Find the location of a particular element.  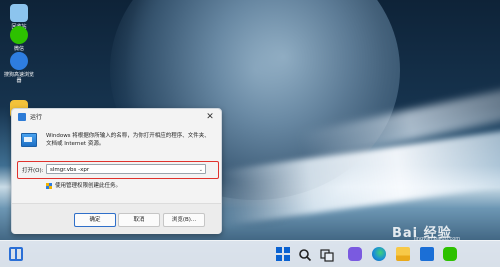

close-button: ✕ is located at coordinates (210, 117).